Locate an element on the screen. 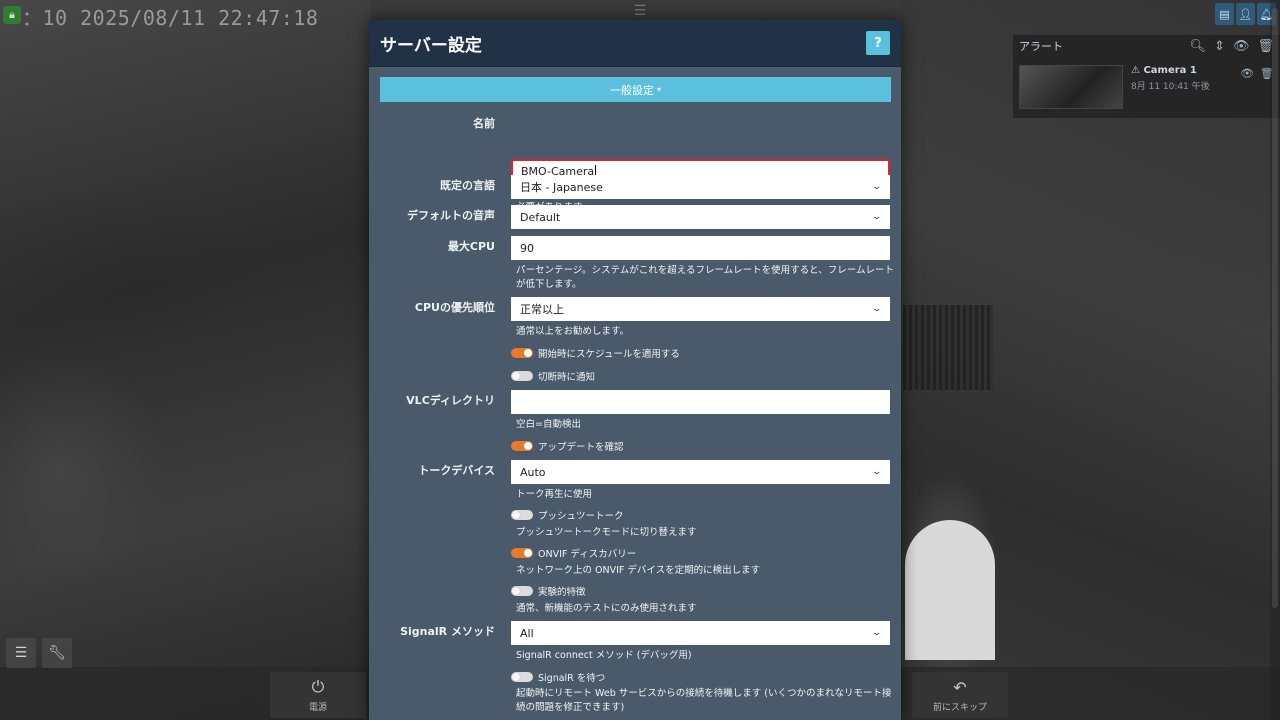 The width and height of the screenshot is (1280, 720). sort-icon: ⇕ is located at coordinates (1219, 46).